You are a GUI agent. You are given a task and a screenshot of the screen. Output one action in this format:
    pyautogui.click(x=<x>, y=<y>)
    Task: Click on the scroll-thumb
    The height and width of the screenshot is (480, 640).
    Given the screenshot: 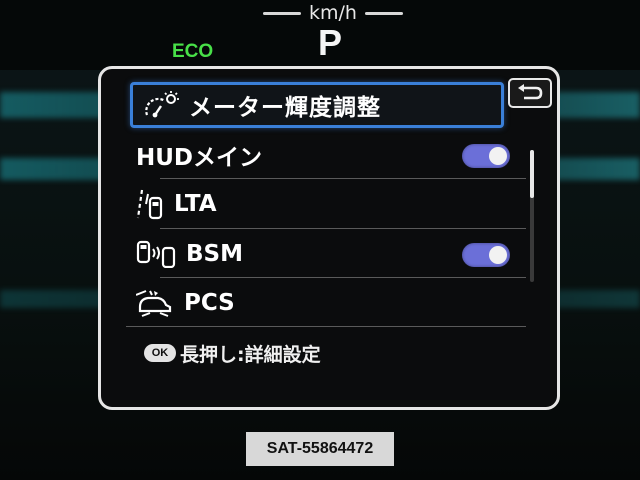 What is the action you would take?
    pyautogui.click(x=532, y=174)
    